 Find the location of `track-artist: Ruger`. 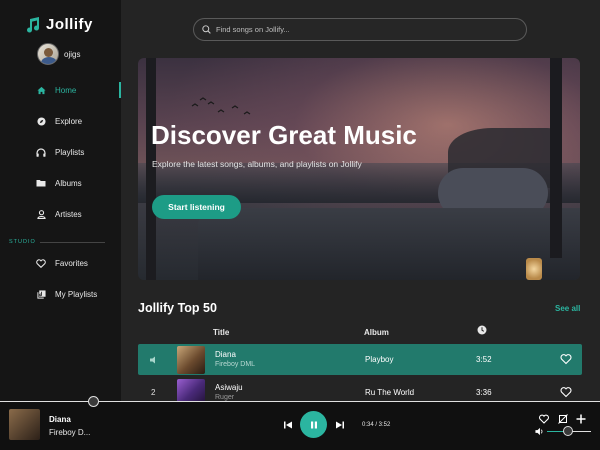

track-artist: Ruger is located at coordinates (224, 397).